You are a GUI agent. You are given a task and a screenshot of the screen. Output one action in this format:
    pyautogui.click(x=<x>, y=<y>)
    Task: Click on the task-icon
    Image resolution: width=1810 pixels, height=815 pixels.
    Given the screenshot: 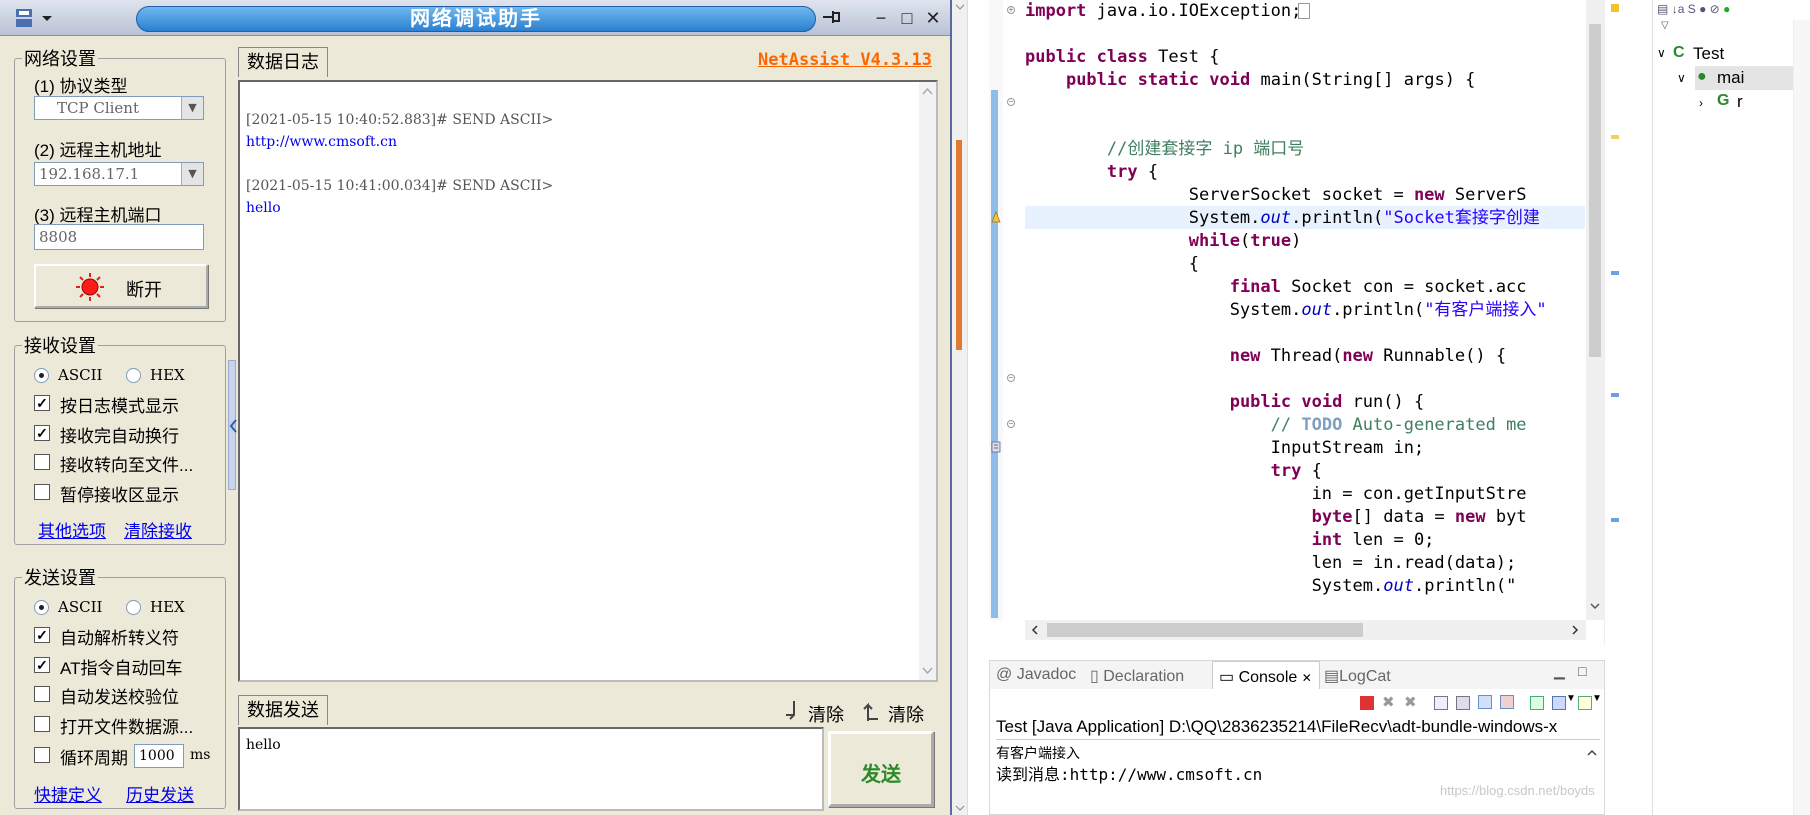 What is the action you would take?
    pyautogui.click(x=996, y=447)
    